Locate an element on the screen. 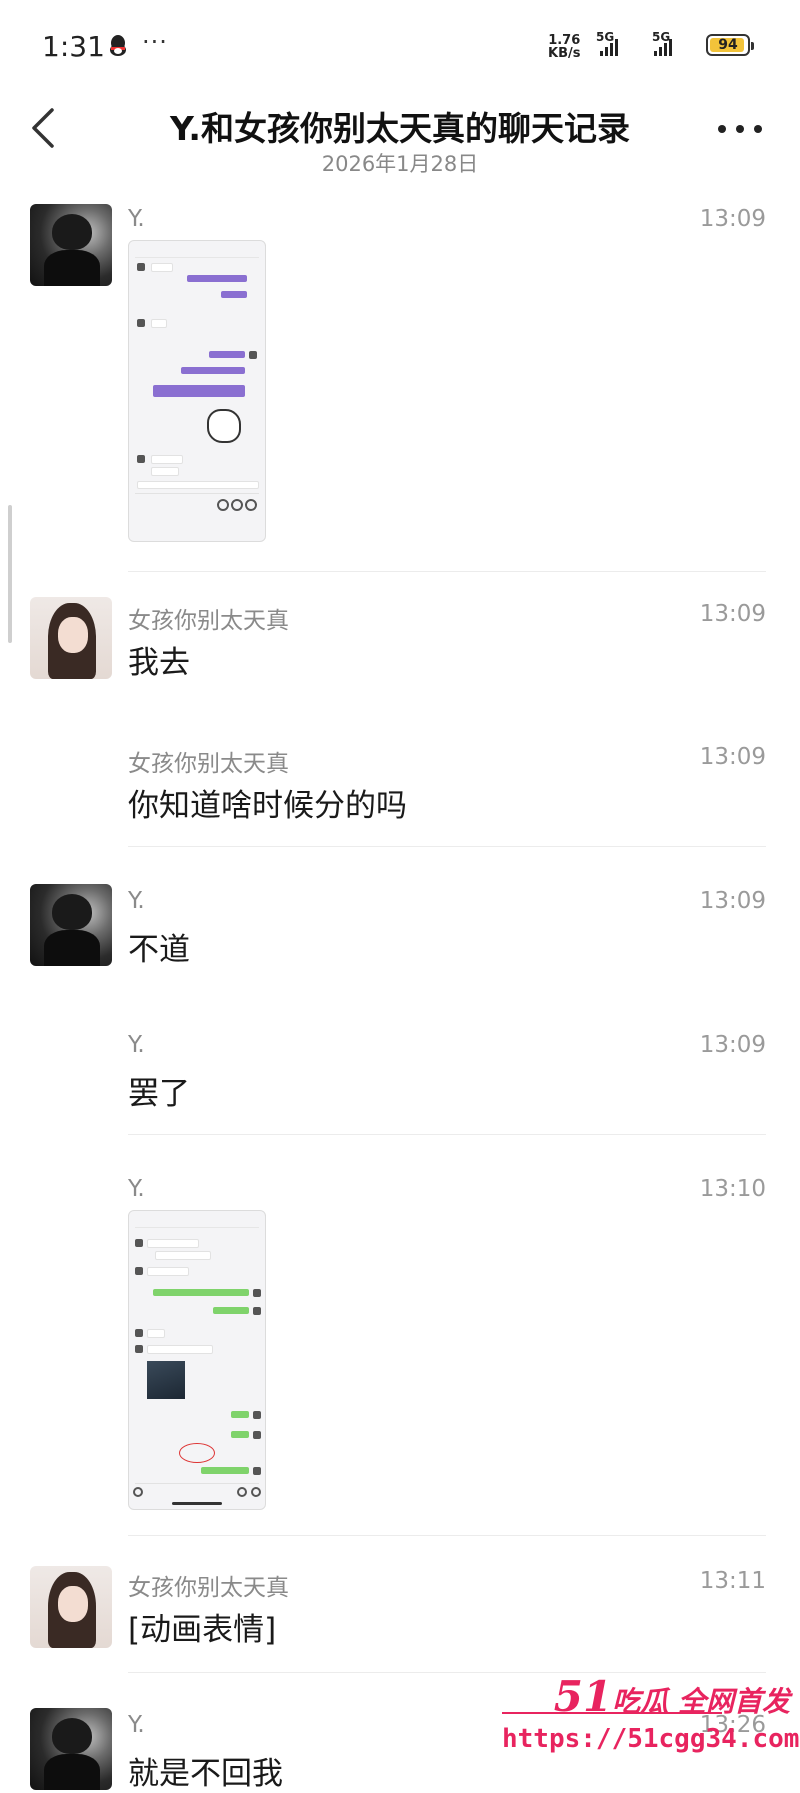 The height and width of the screenshot is (1793, 800). net-speed: 1.76 KB/s is located at coordinates (564, 47).